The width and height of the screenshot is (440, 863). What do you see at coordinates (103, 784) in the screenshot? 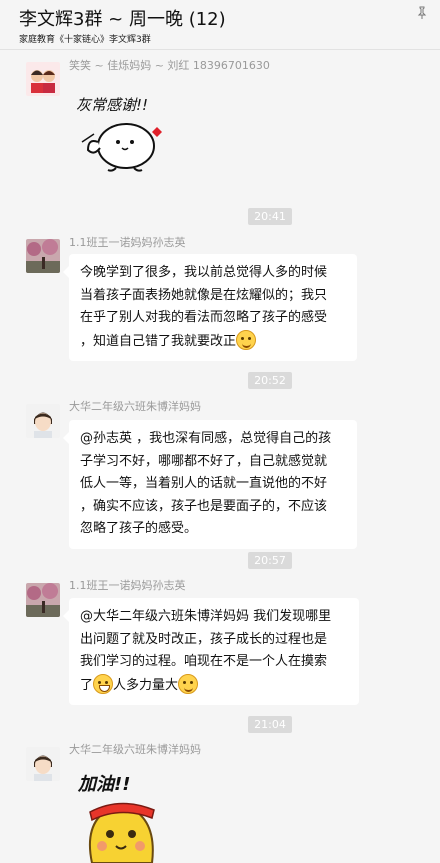
I see `sticker-text: 加油!!` at bounding box center [103, 784].